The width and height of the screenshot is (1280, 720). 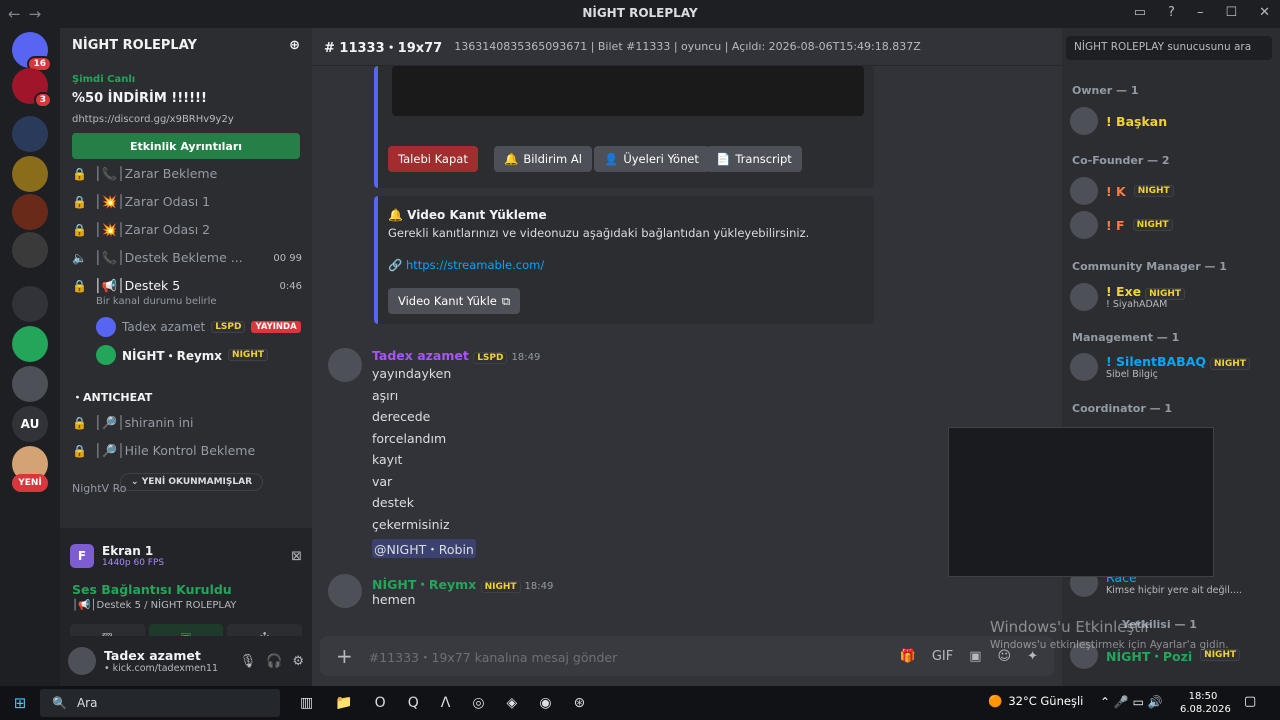 I want to click on minimize-icon: –, so click(x=1200, y=12).